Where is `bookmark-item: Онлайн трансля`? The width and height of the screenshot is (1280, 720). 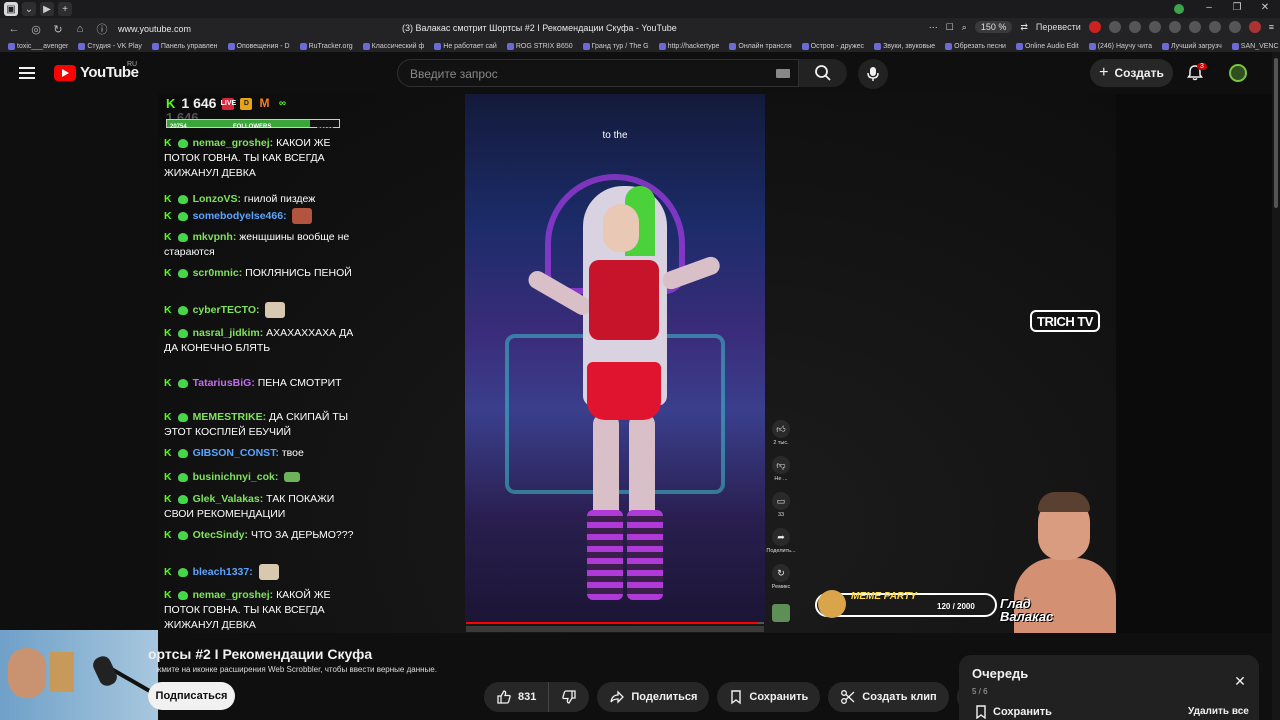
bookmark-item: Онлайн трансля is located at coordinates (760, 46).